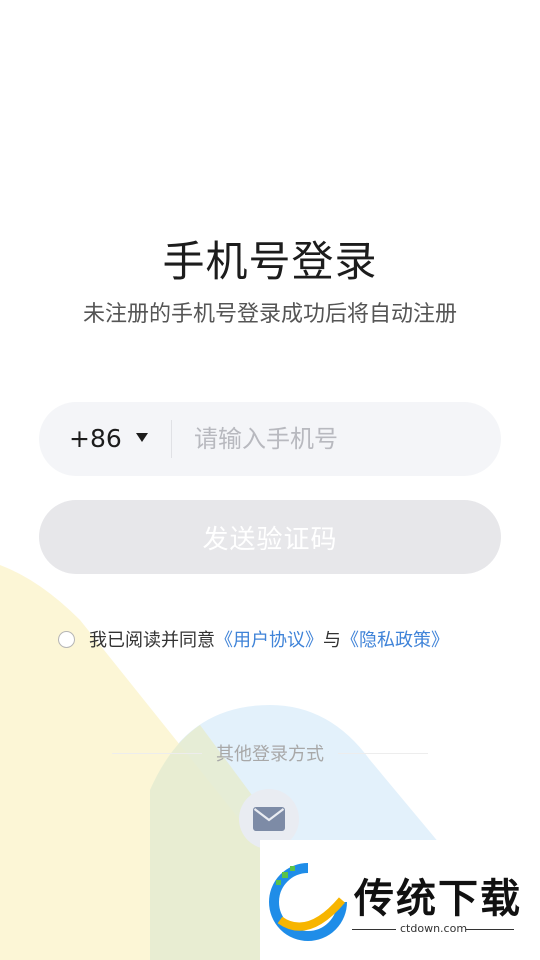 Image resolution: width=540 pixels, height=960 pixels. I want to click on agreement-radio, so click(66, 639).